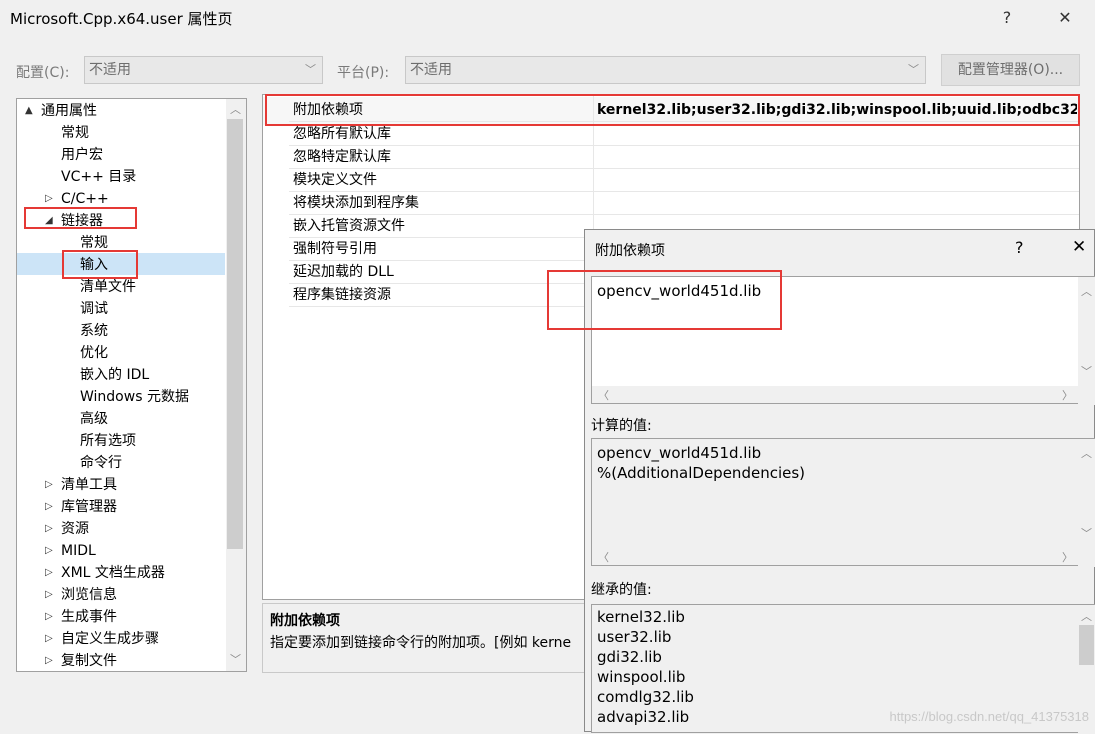 The height and width of the screenshot is (734, 1095). I want to click on tree-item-label: 通用属性, so click(69, 111).